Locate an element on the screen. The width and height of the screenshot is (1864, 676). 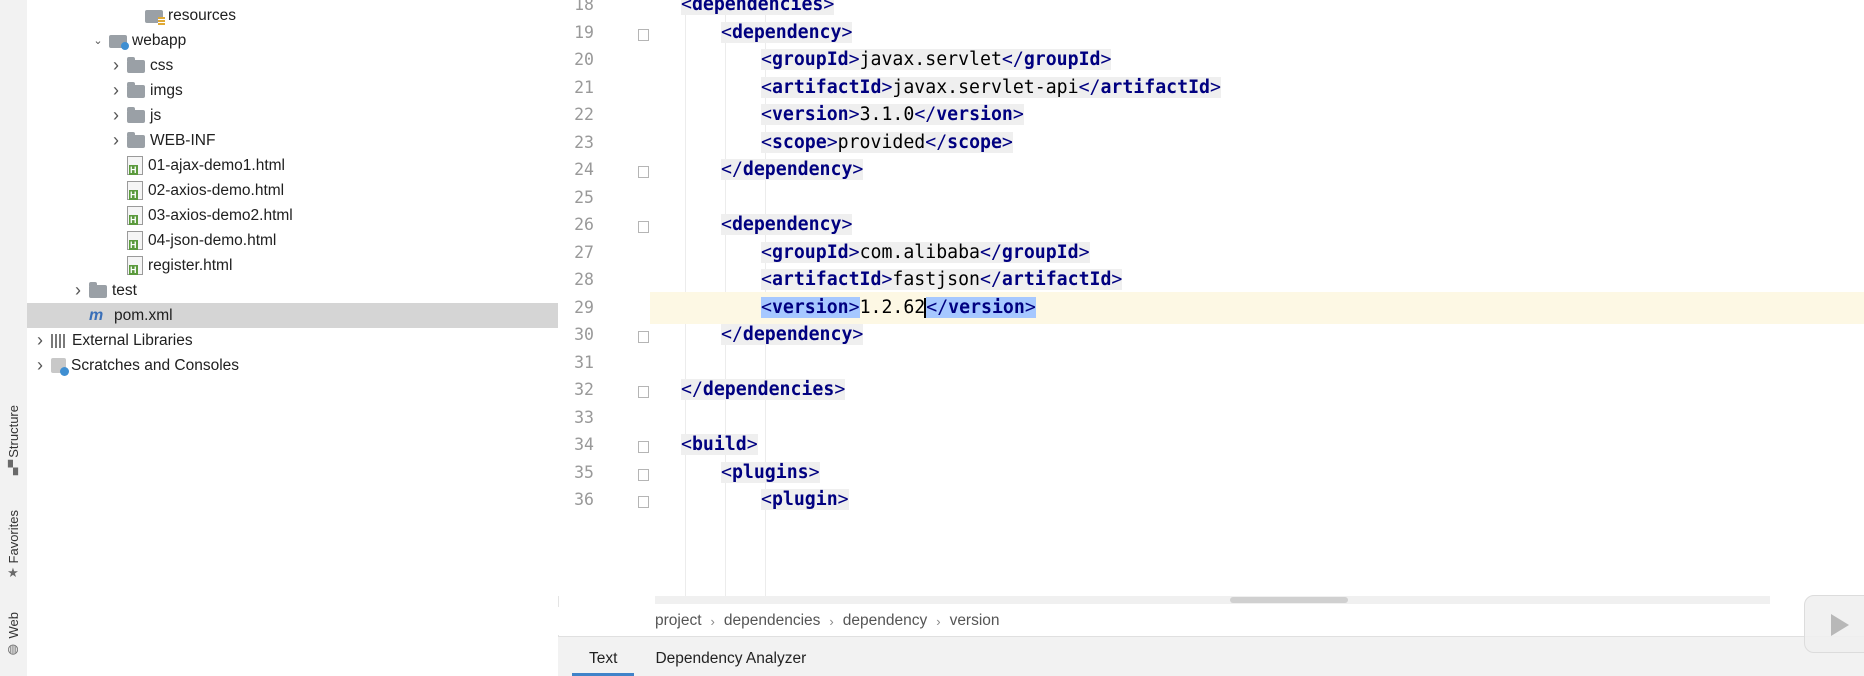
tree-item-label: imgs is located at coordinates (166, 90).